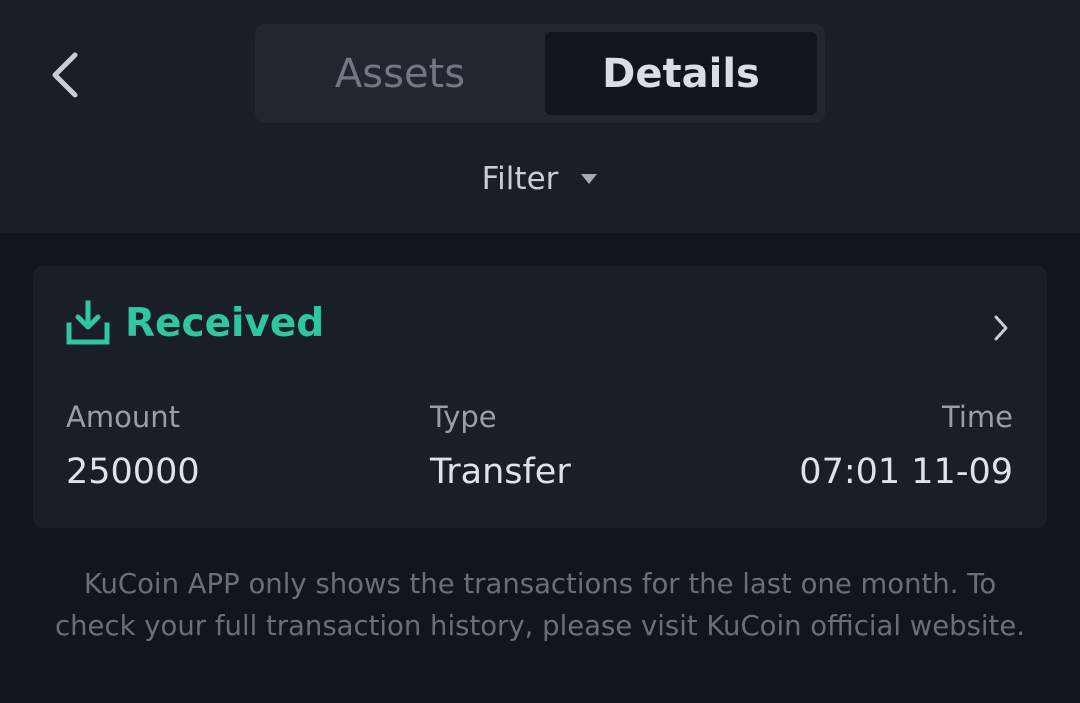 The image size is (1080, 703). Describe the element at coordinates (540, 73) in the screenshot. I see `segmented-tabs: Assets Details` at that location.